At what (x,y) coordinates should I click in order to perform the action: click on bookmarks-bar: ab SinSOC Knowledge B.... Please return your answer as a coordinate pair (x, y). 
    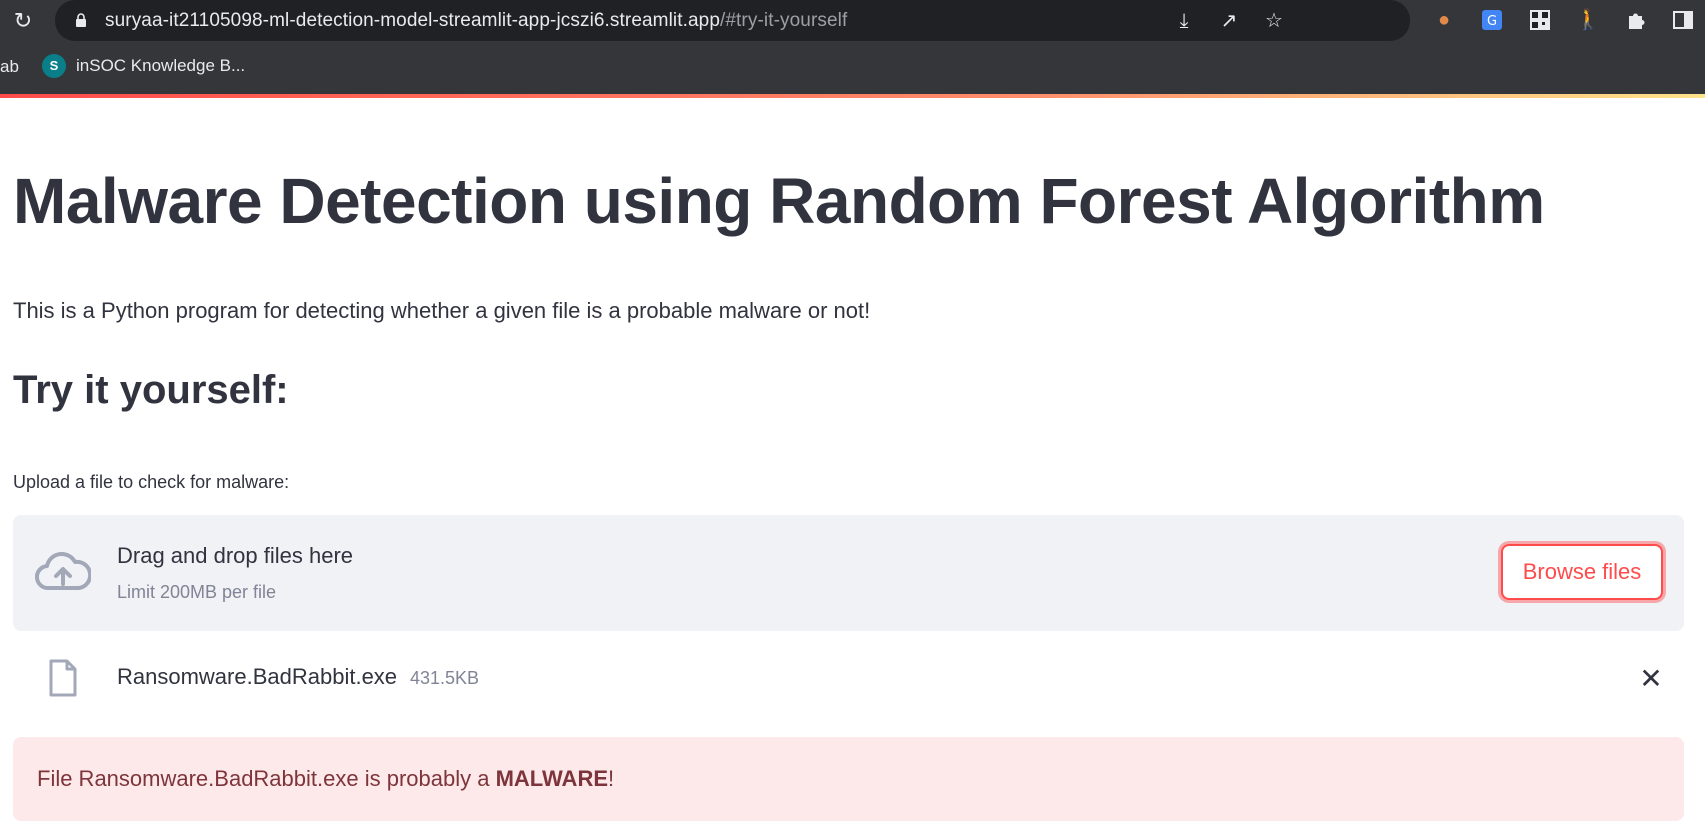
    Looking at the image, I should click on (852, 68).